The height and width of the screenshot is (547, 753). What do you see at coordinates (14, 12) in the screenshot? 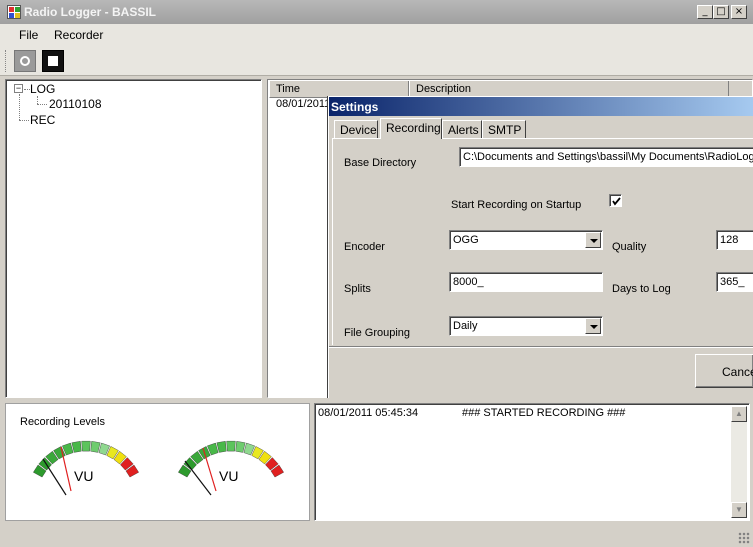
I see `app-icon` at bounding box center [14, 12].